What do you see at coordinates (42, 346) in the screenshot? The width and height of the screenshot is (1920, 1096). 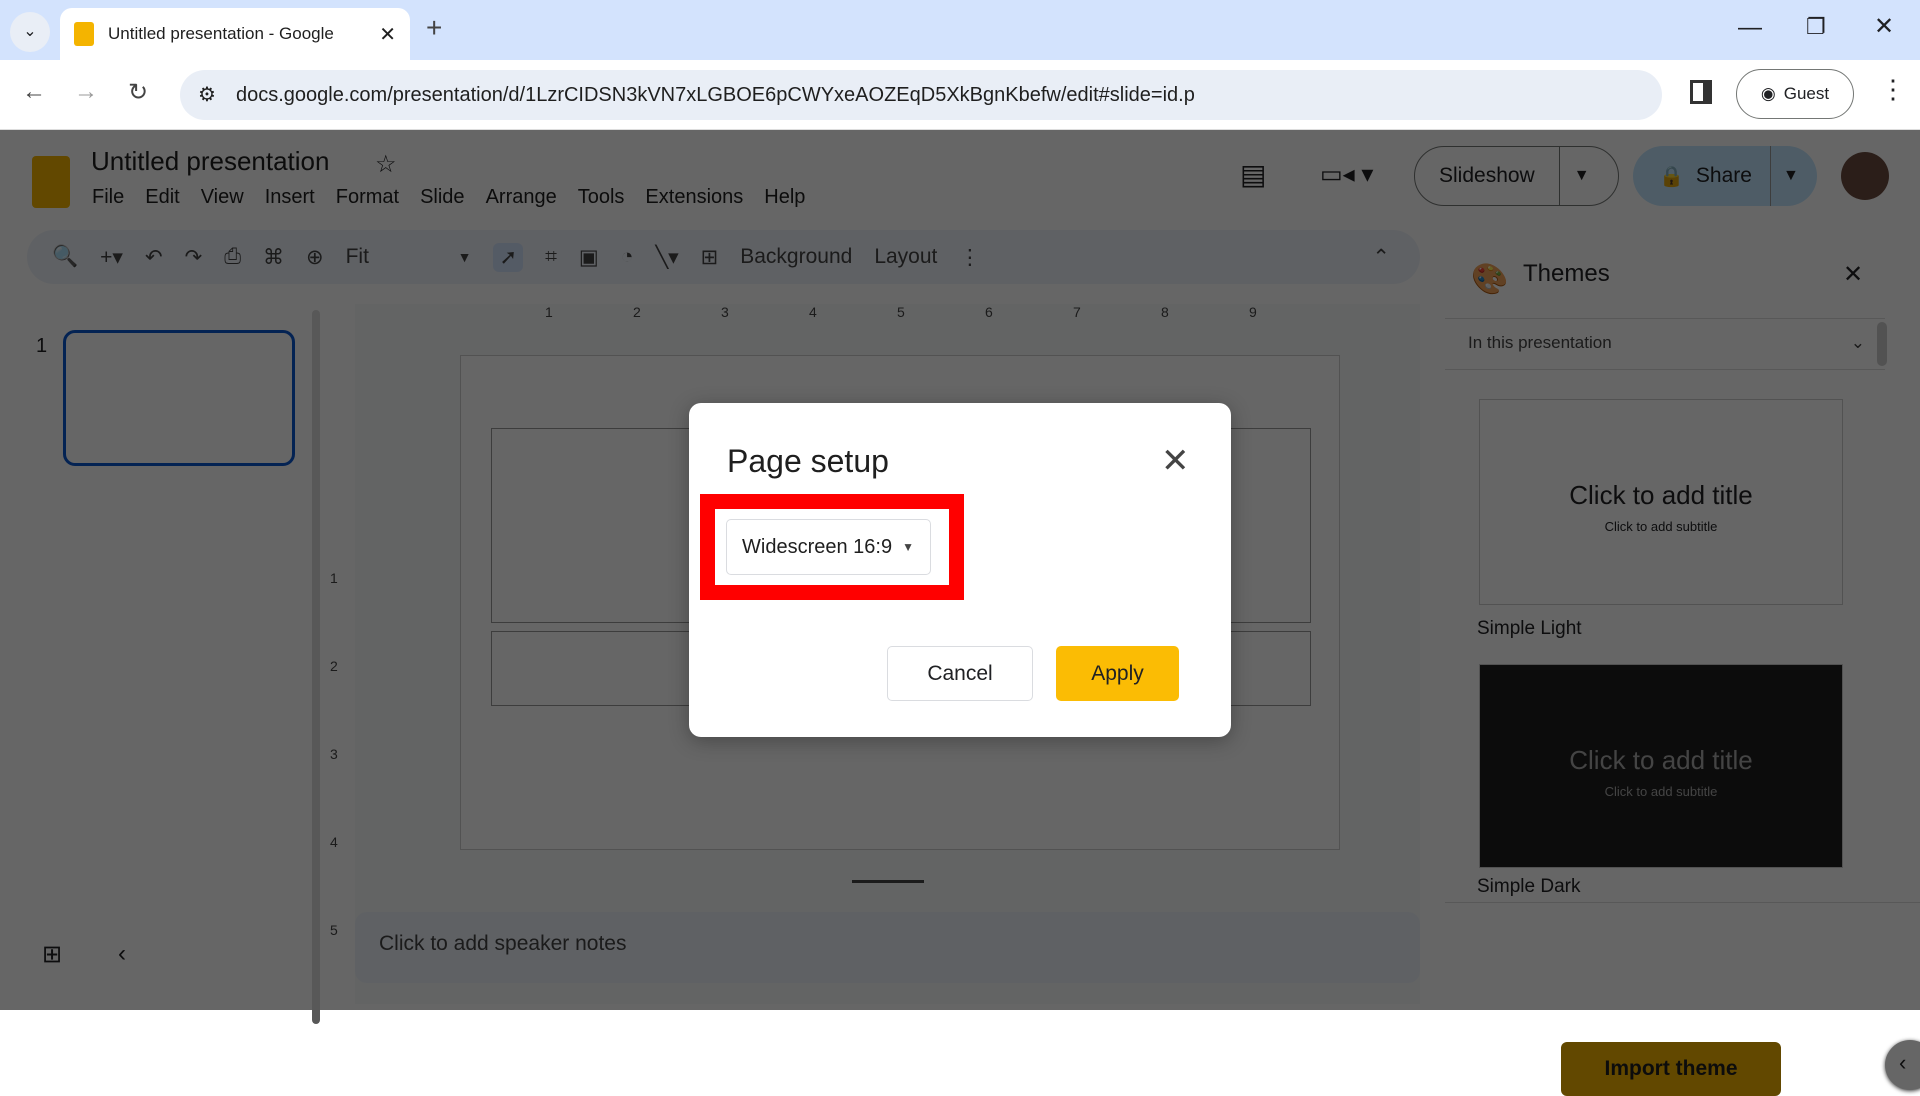 I see `slide-number: 1` at bounding box center [42, 346].